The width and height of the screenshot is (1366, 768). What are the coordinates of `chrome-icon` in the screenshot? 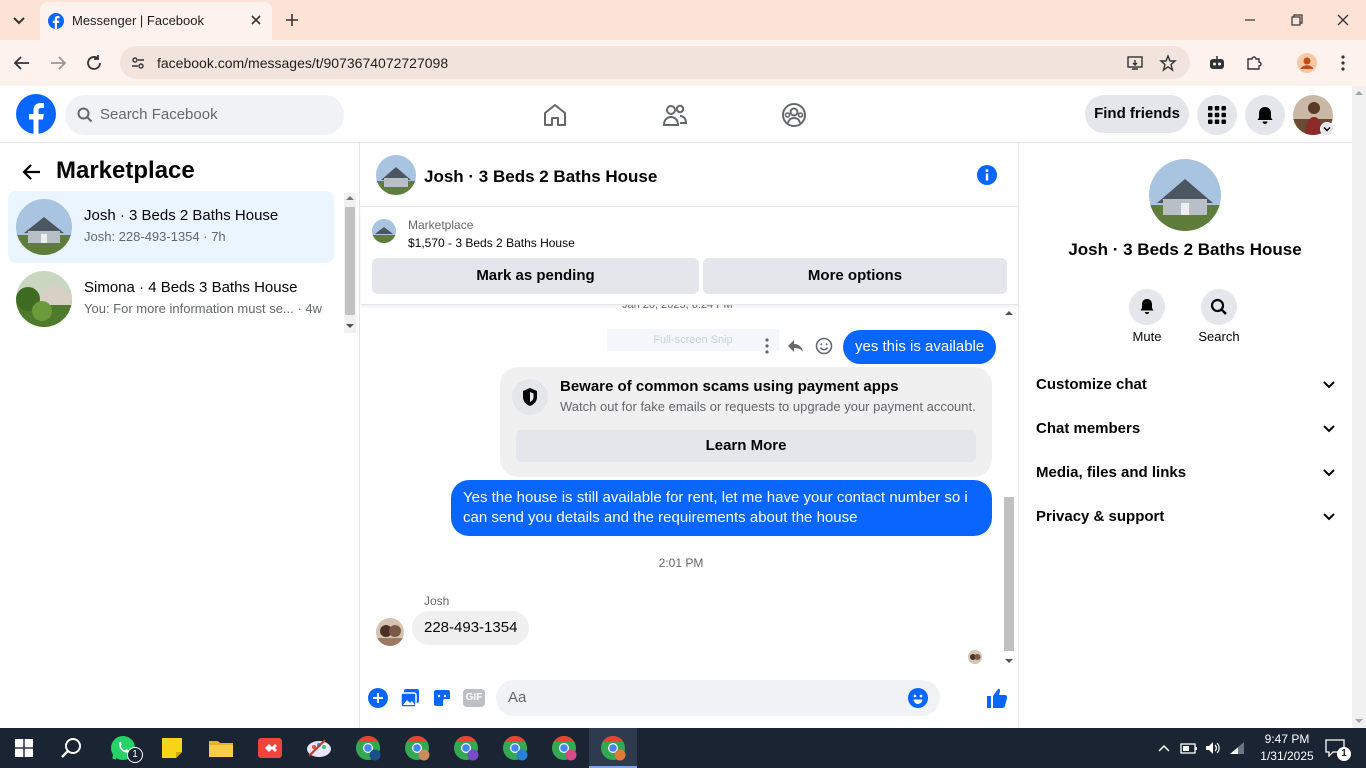 It's located at (368, 748).